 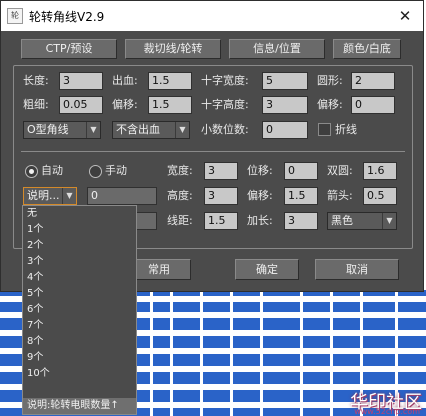 What do you see at coordinates (260, 195) in the screenshot?
I see `mode-offset-label: 偏移:` at bounding box center [260, 195].